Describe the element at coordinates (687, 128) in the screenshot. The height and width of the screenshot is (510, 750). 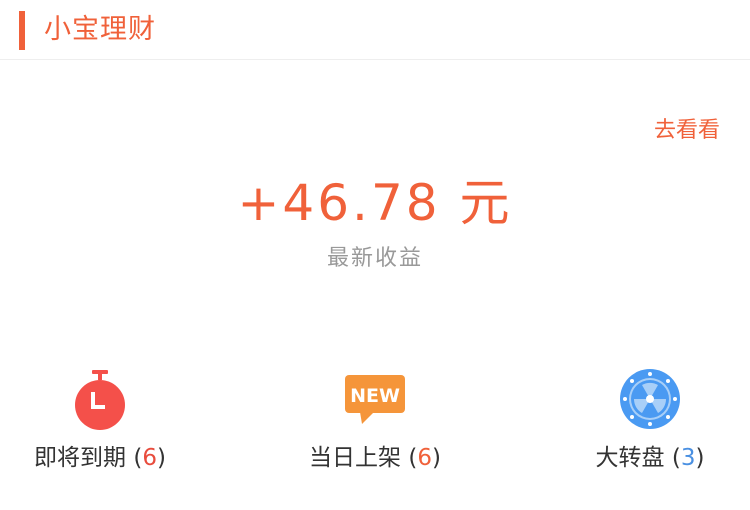
I see `go-see-link: 去看看` at that location.